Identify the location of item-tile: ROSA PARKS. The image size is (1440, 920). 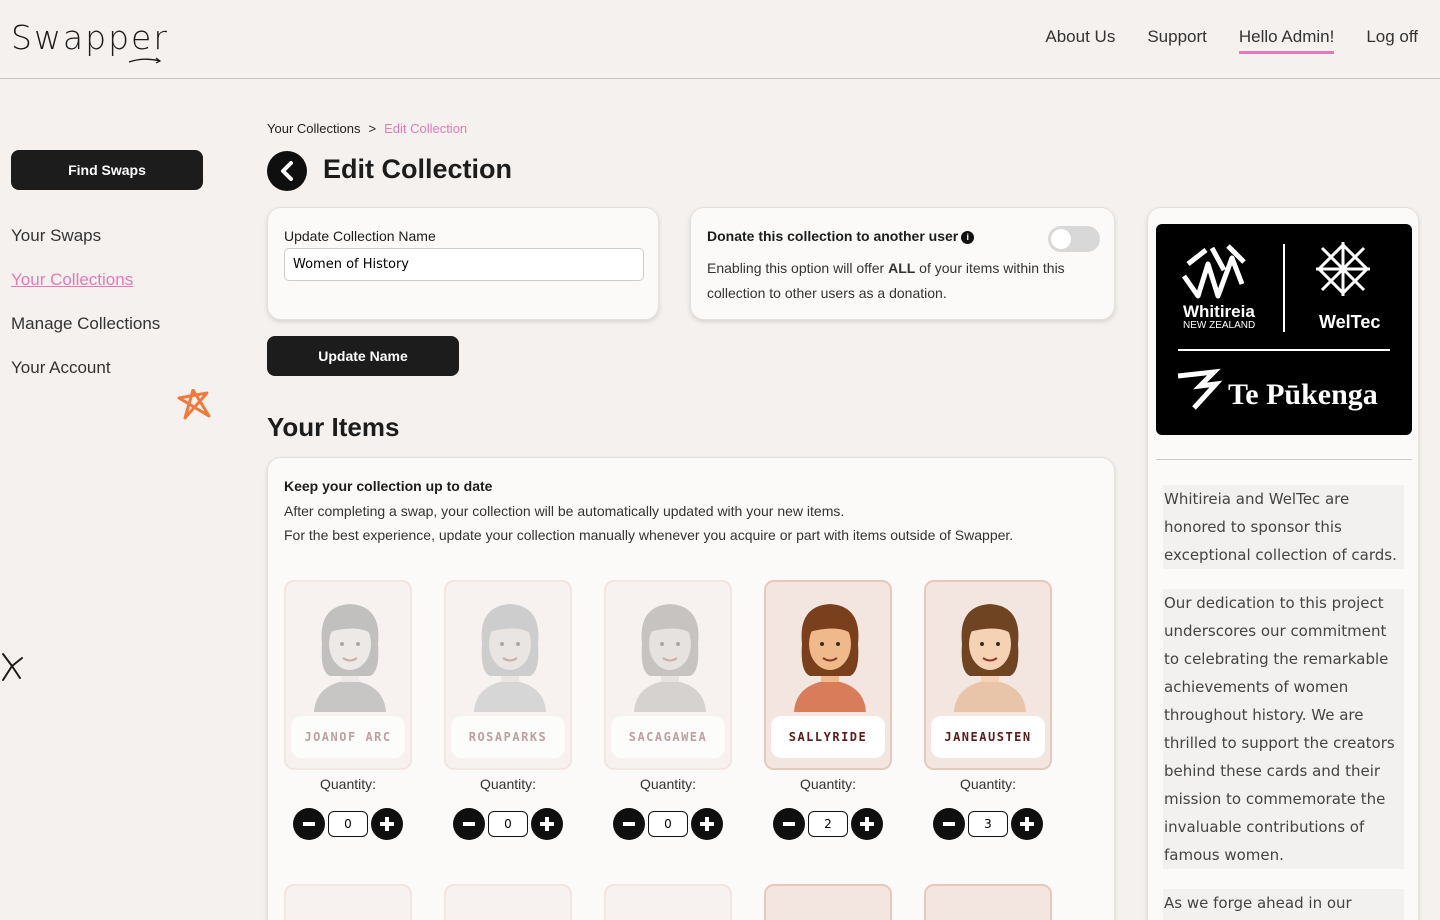
(508, 675).